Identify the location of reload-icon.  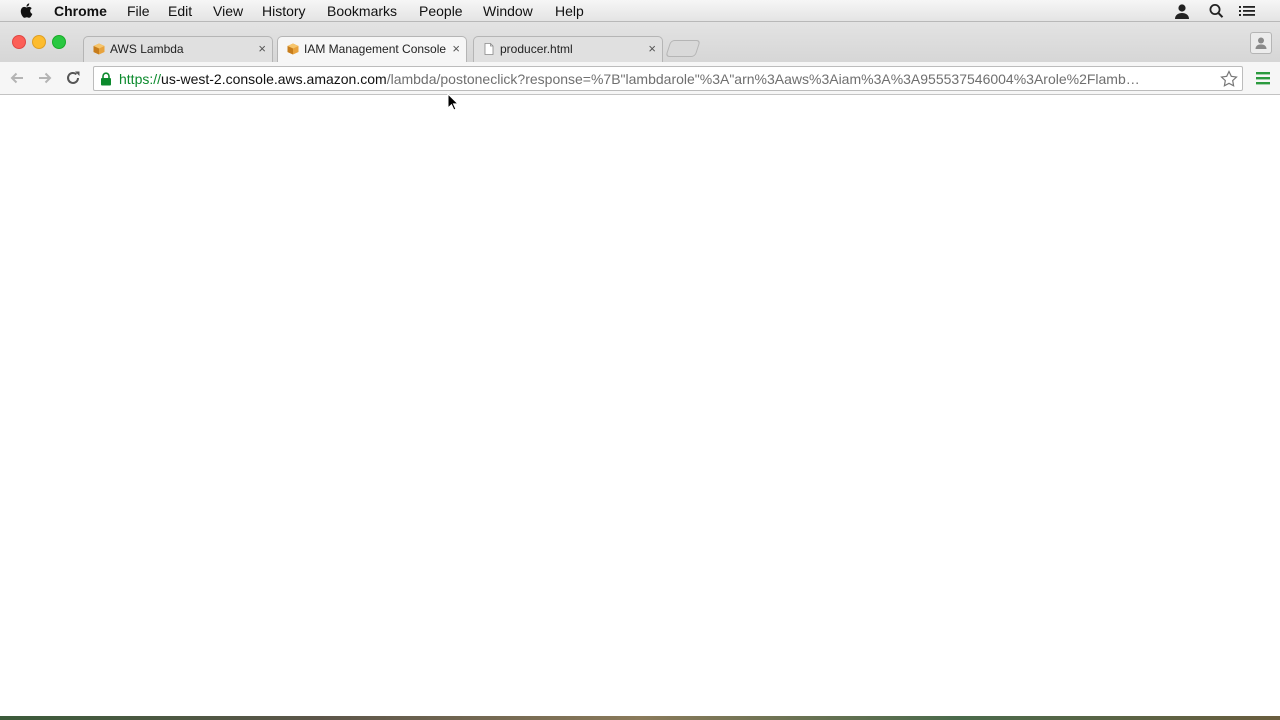
(73, 78).